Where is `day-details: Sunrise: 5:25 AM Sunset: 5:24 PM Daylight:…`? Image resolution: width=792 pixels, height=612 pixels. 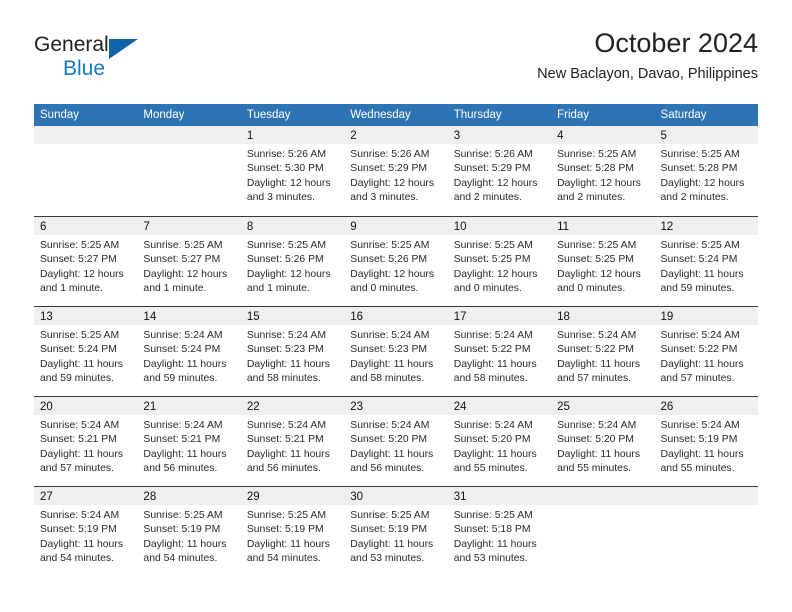 day-details: Sunrise: 5:25 AM Sunset: 5:24 PM Daylight:… is located at coordinates (85, 356).